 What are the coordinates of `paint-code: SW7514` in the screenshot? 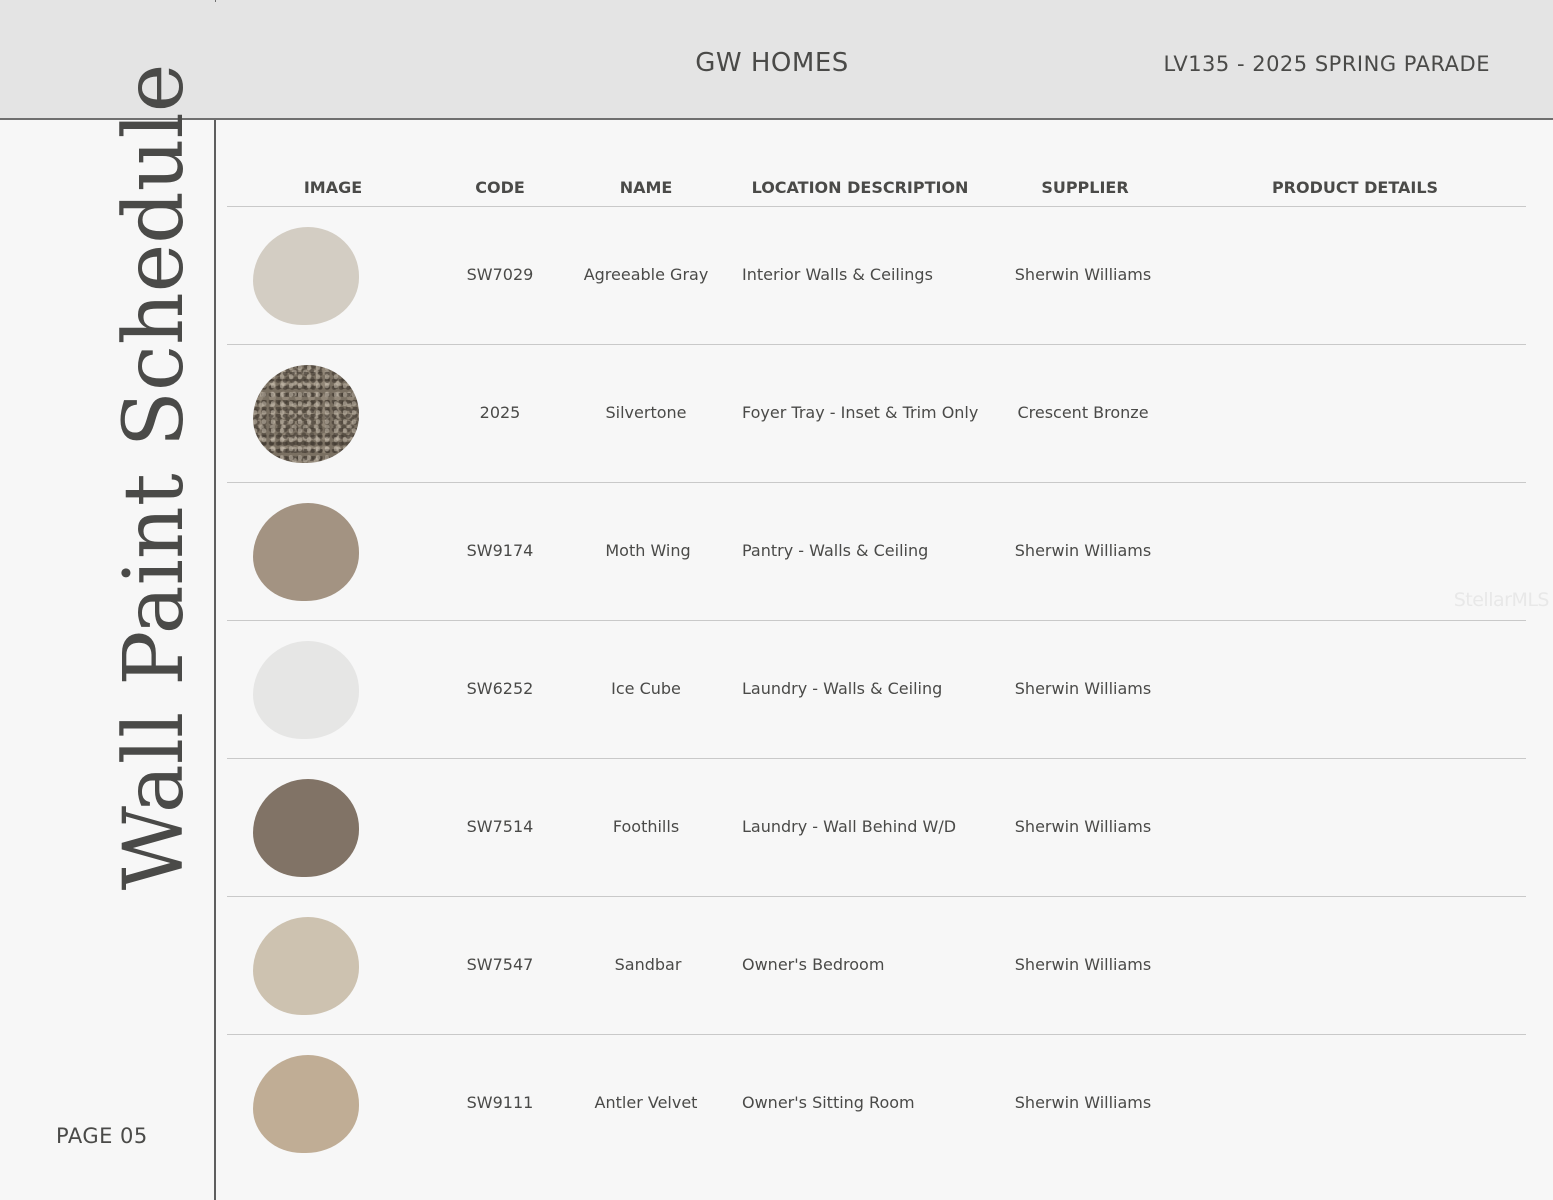 It's located at (500, 826).